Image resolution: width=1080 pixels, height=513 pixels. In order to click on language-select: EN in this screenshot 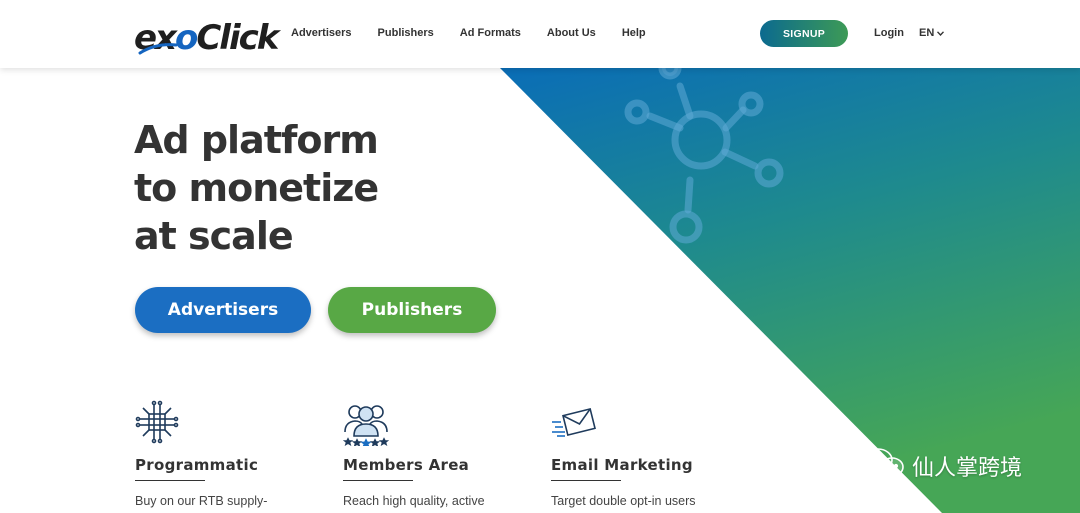, I will do `click(932, 33)`.